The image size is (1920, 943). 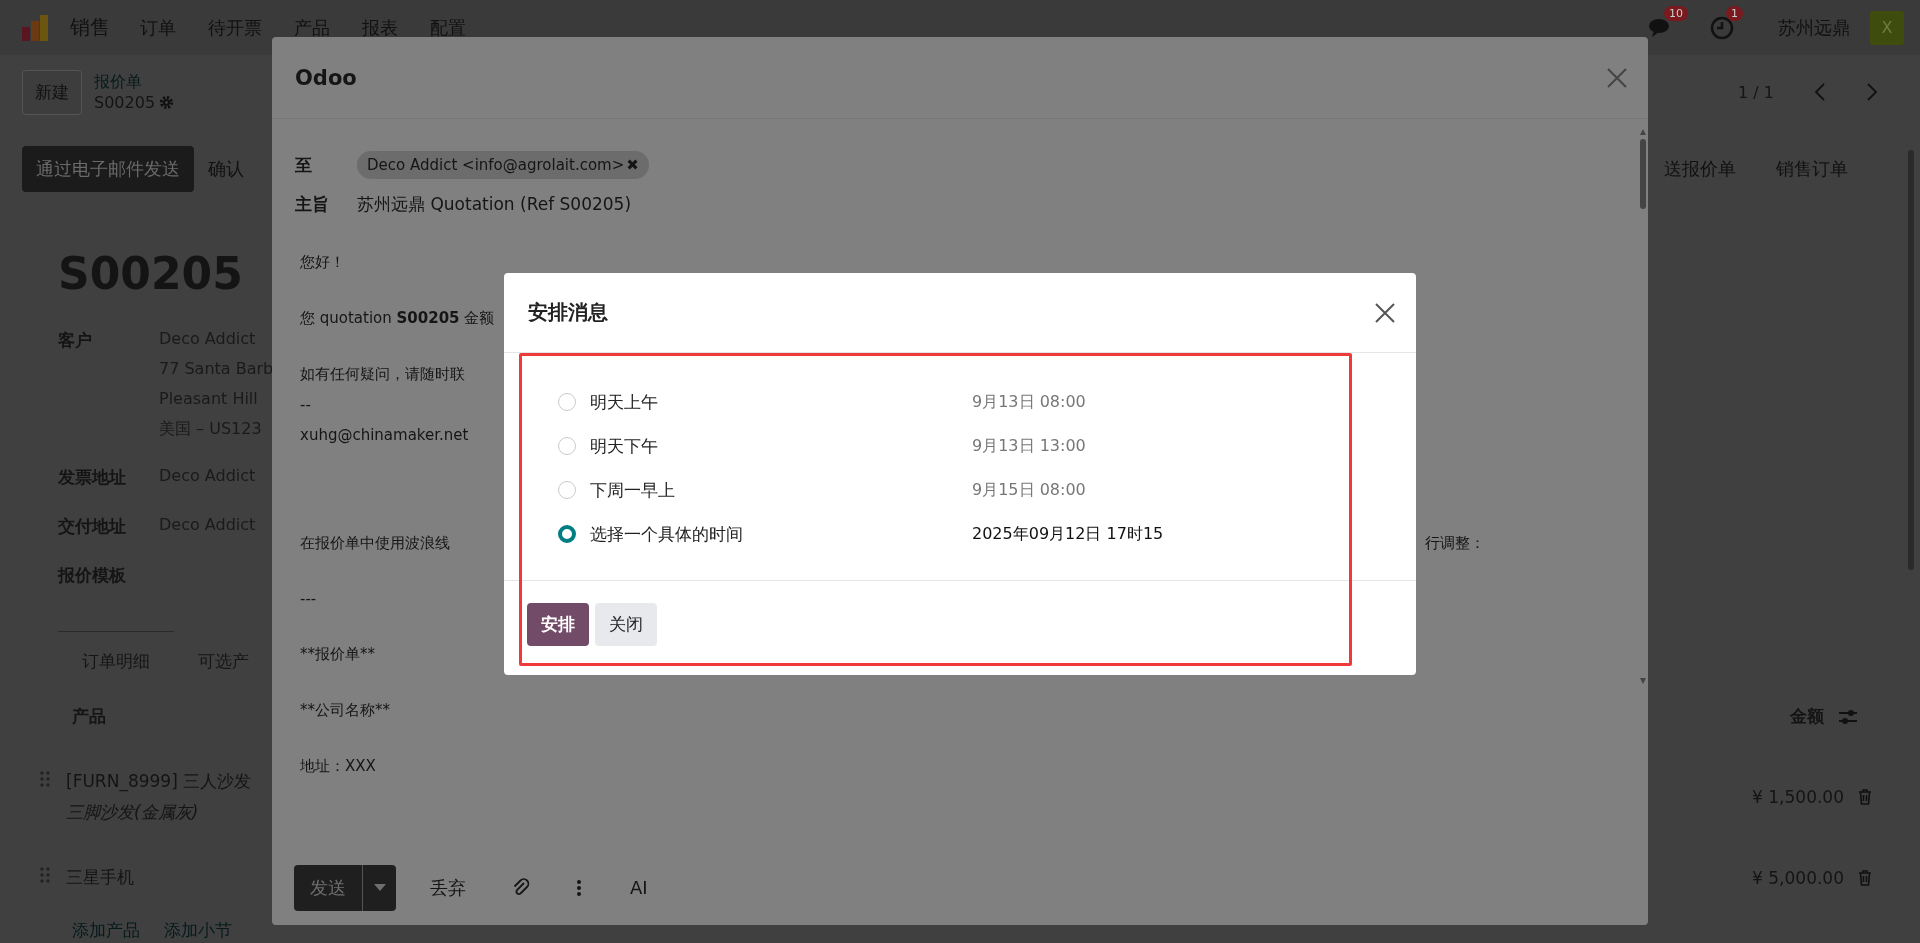 What do you see at coordinates (568, 312) in the screenshot?
I see `dialog-title: 安排消息` at bounding box center [568, 312].